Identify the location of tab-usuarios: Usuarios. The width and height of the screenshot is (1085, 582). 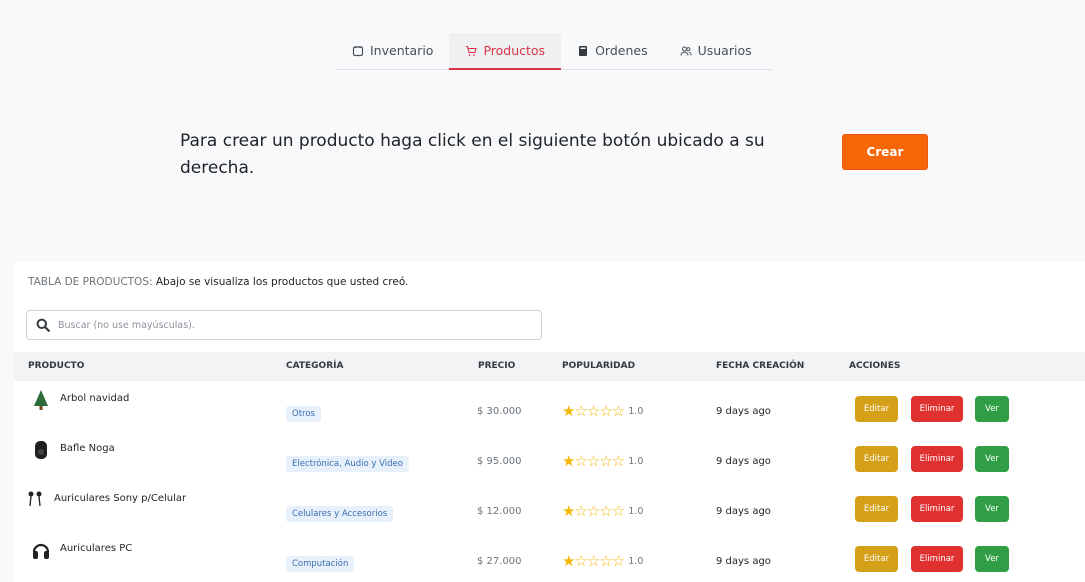
(716, 50).